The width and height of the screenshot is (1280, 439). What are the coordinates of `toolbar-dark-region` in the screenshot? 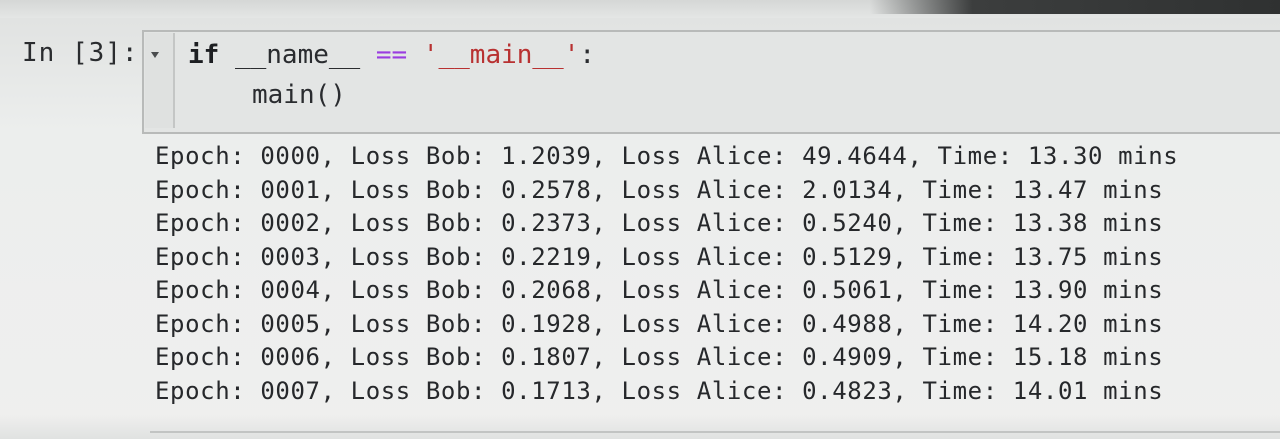 It's located at (1075, 7).